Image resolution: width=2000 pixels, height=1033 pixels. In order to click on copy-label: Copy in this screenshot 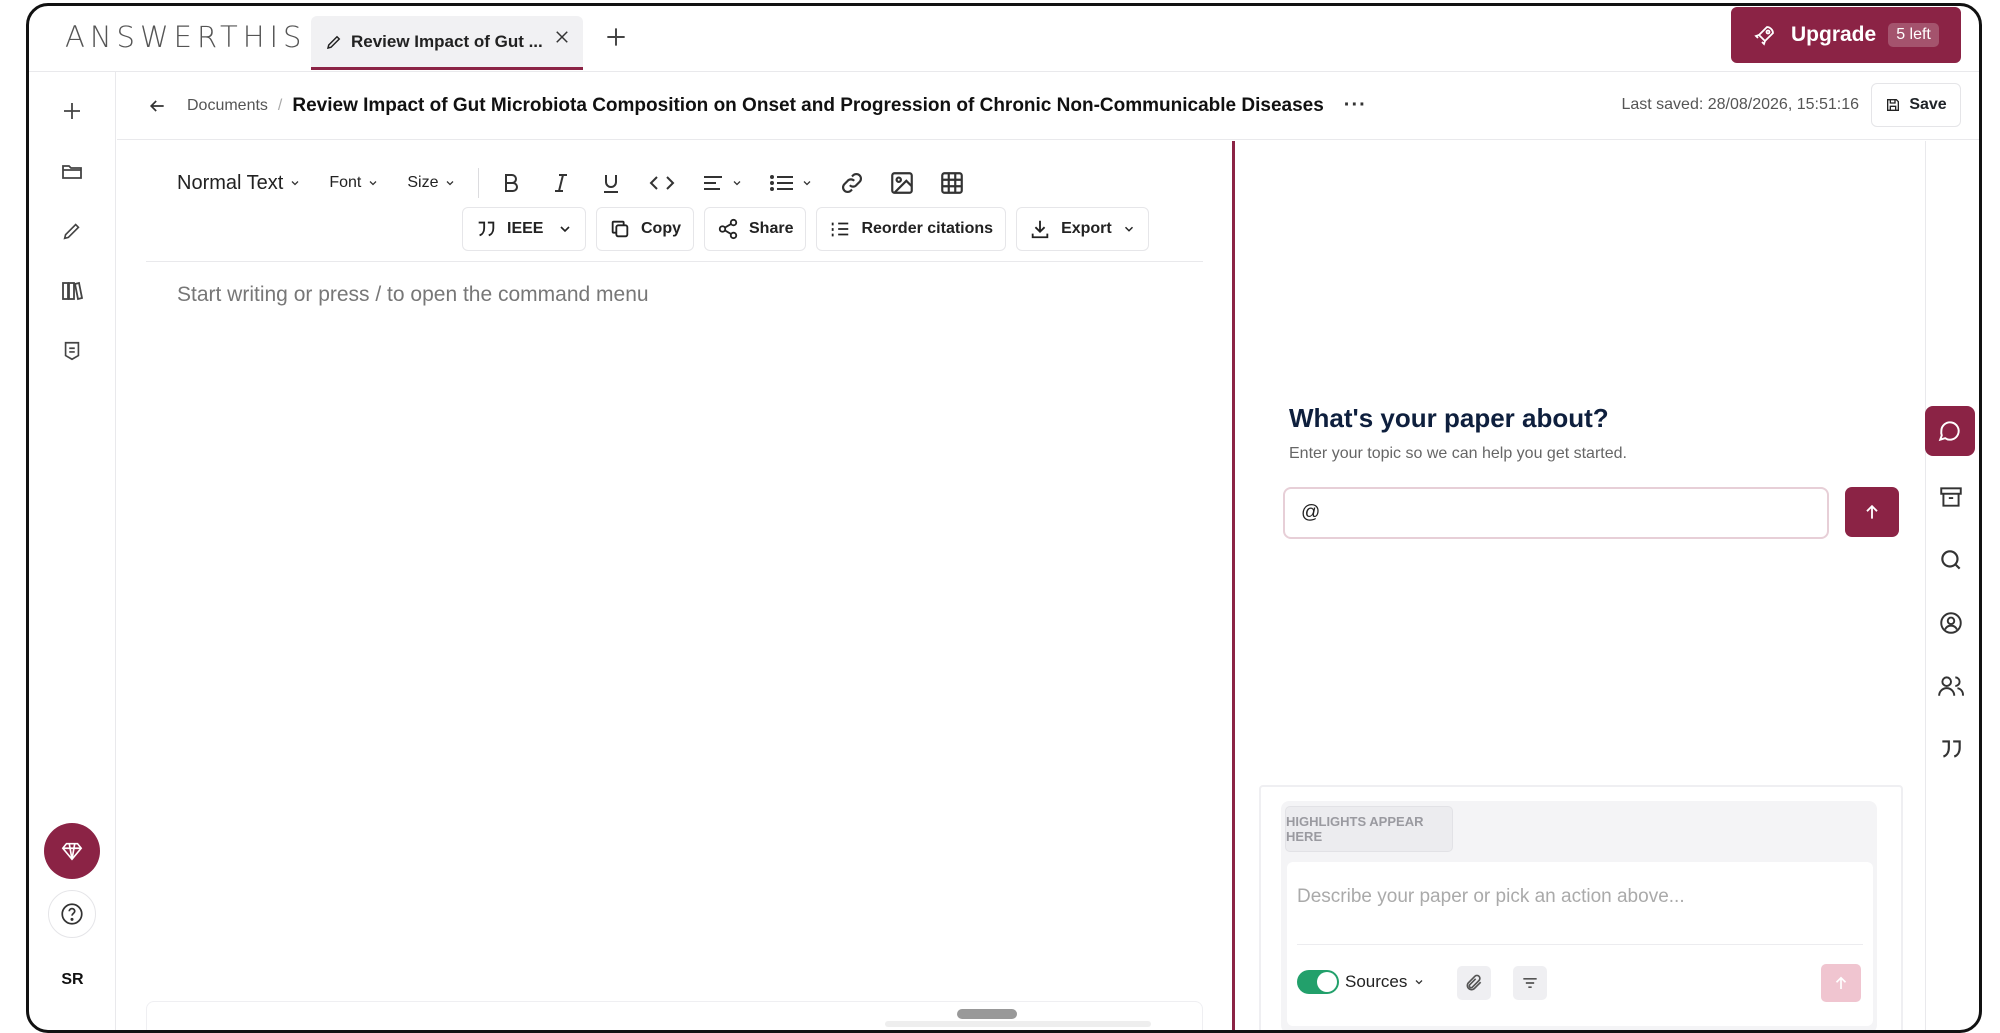, I will do `click(661, 228)`.